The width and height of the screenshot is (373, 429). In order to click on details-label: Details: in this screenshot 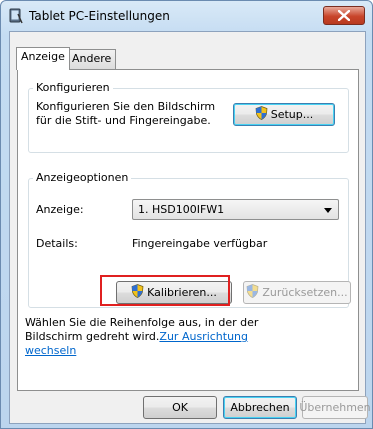, I will do `click(57, 243)`.